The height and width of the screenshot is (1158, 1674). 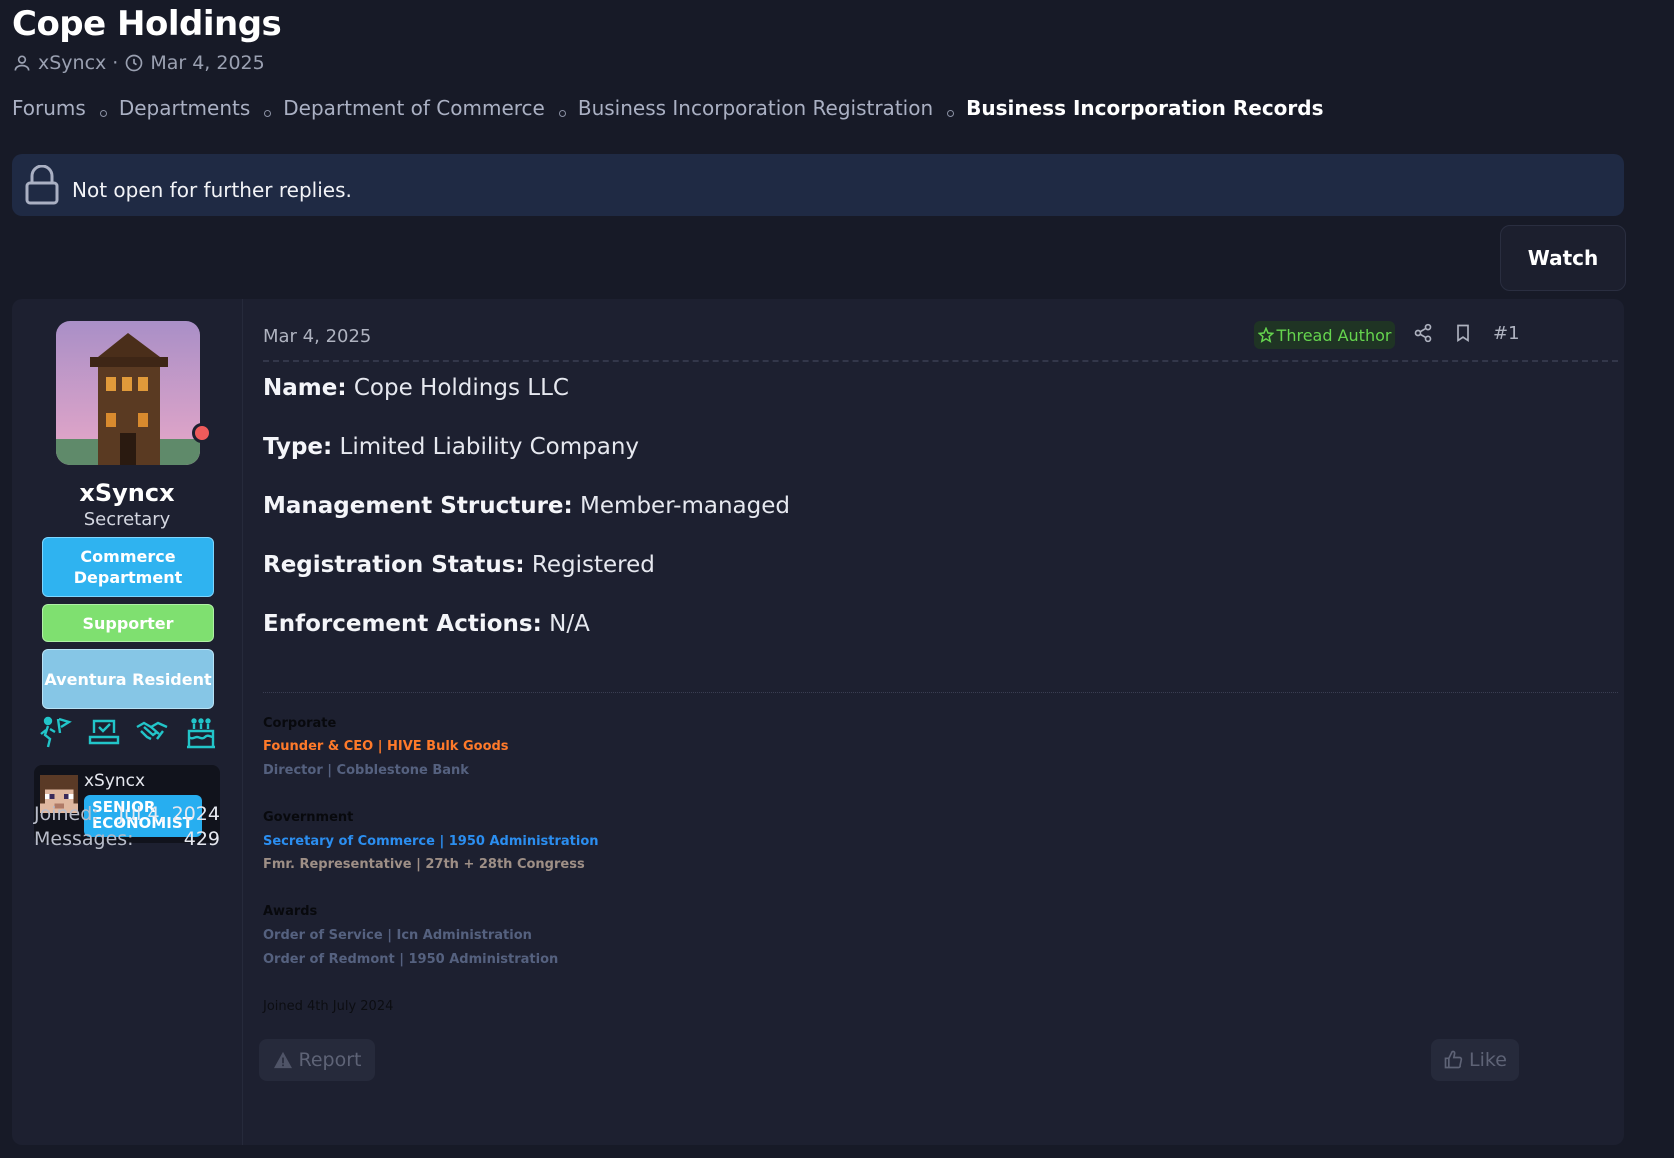 I want to click on username: xSyncx, so click(x=127, y=493).